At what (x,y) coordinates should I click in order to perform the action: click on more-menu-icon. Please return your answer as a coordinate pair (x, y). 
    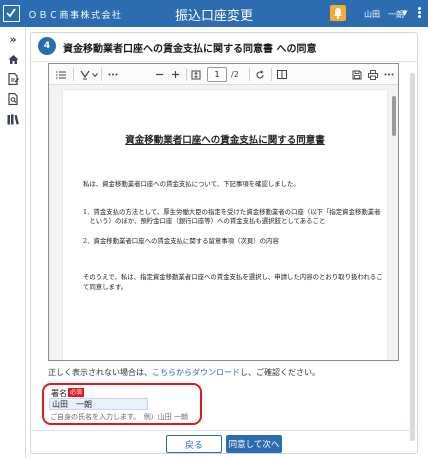
    Looking at the image, I should click on (419, 13).